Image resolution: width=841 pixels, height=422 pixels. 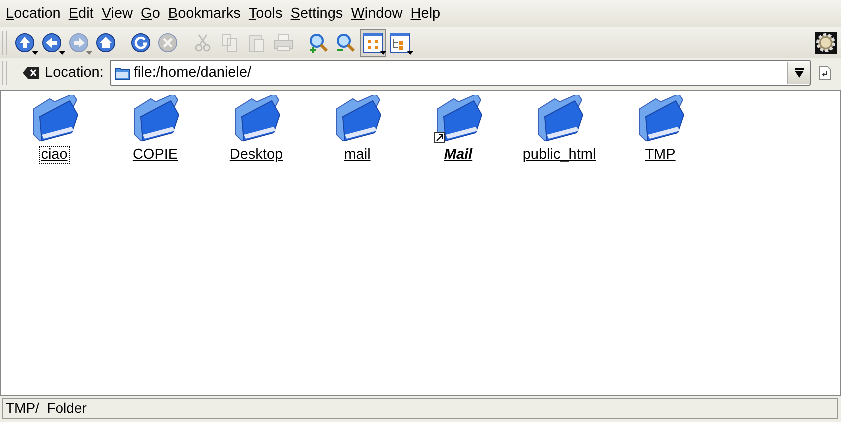 What do you see at coordinates (81, 14) in the screenshot?
I see `menu-item: Edit` at bounding box center [81, 14].